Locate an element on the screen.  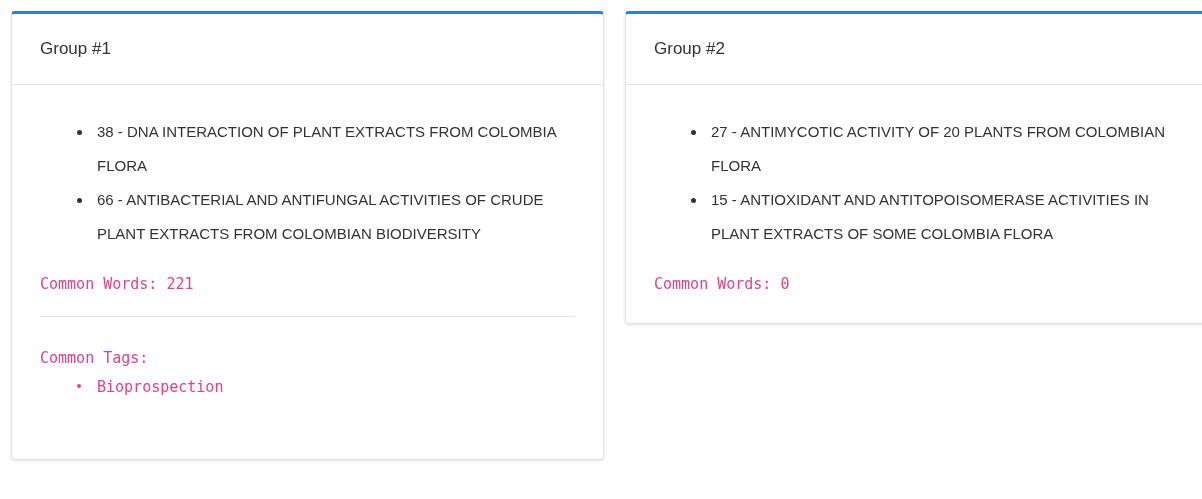
paper-title: 66 - ANTIBACTERIAL AND ANTIFUNGAL ACTIVITIES OF CRUDE PLANT EXTRACTS FROM COLOMBIAN BIODIVERSITY is located at coordinates (321, 217).